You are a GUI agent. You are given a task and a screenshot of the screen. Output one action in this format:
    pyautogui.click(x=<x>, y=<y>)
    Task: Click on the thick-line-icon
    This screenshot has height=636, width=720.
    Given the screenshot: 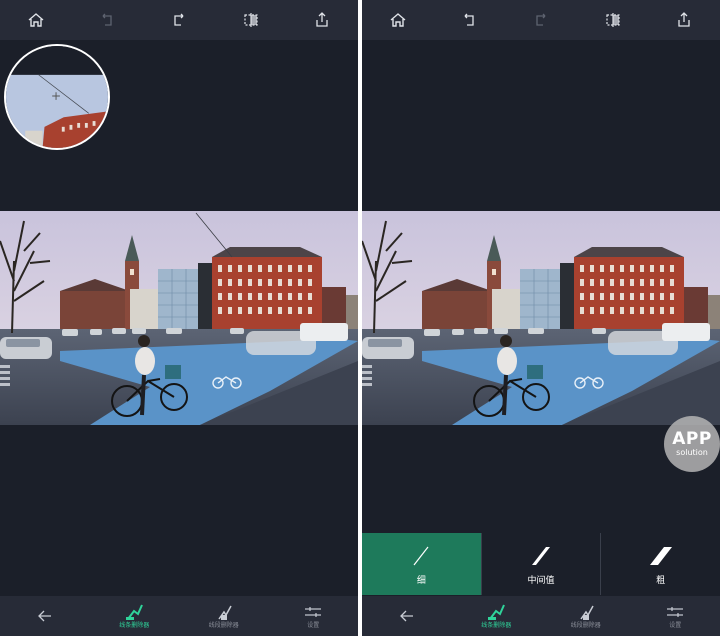 What is the action you would take?
    pyautogui.click(x=660, y=555)
    